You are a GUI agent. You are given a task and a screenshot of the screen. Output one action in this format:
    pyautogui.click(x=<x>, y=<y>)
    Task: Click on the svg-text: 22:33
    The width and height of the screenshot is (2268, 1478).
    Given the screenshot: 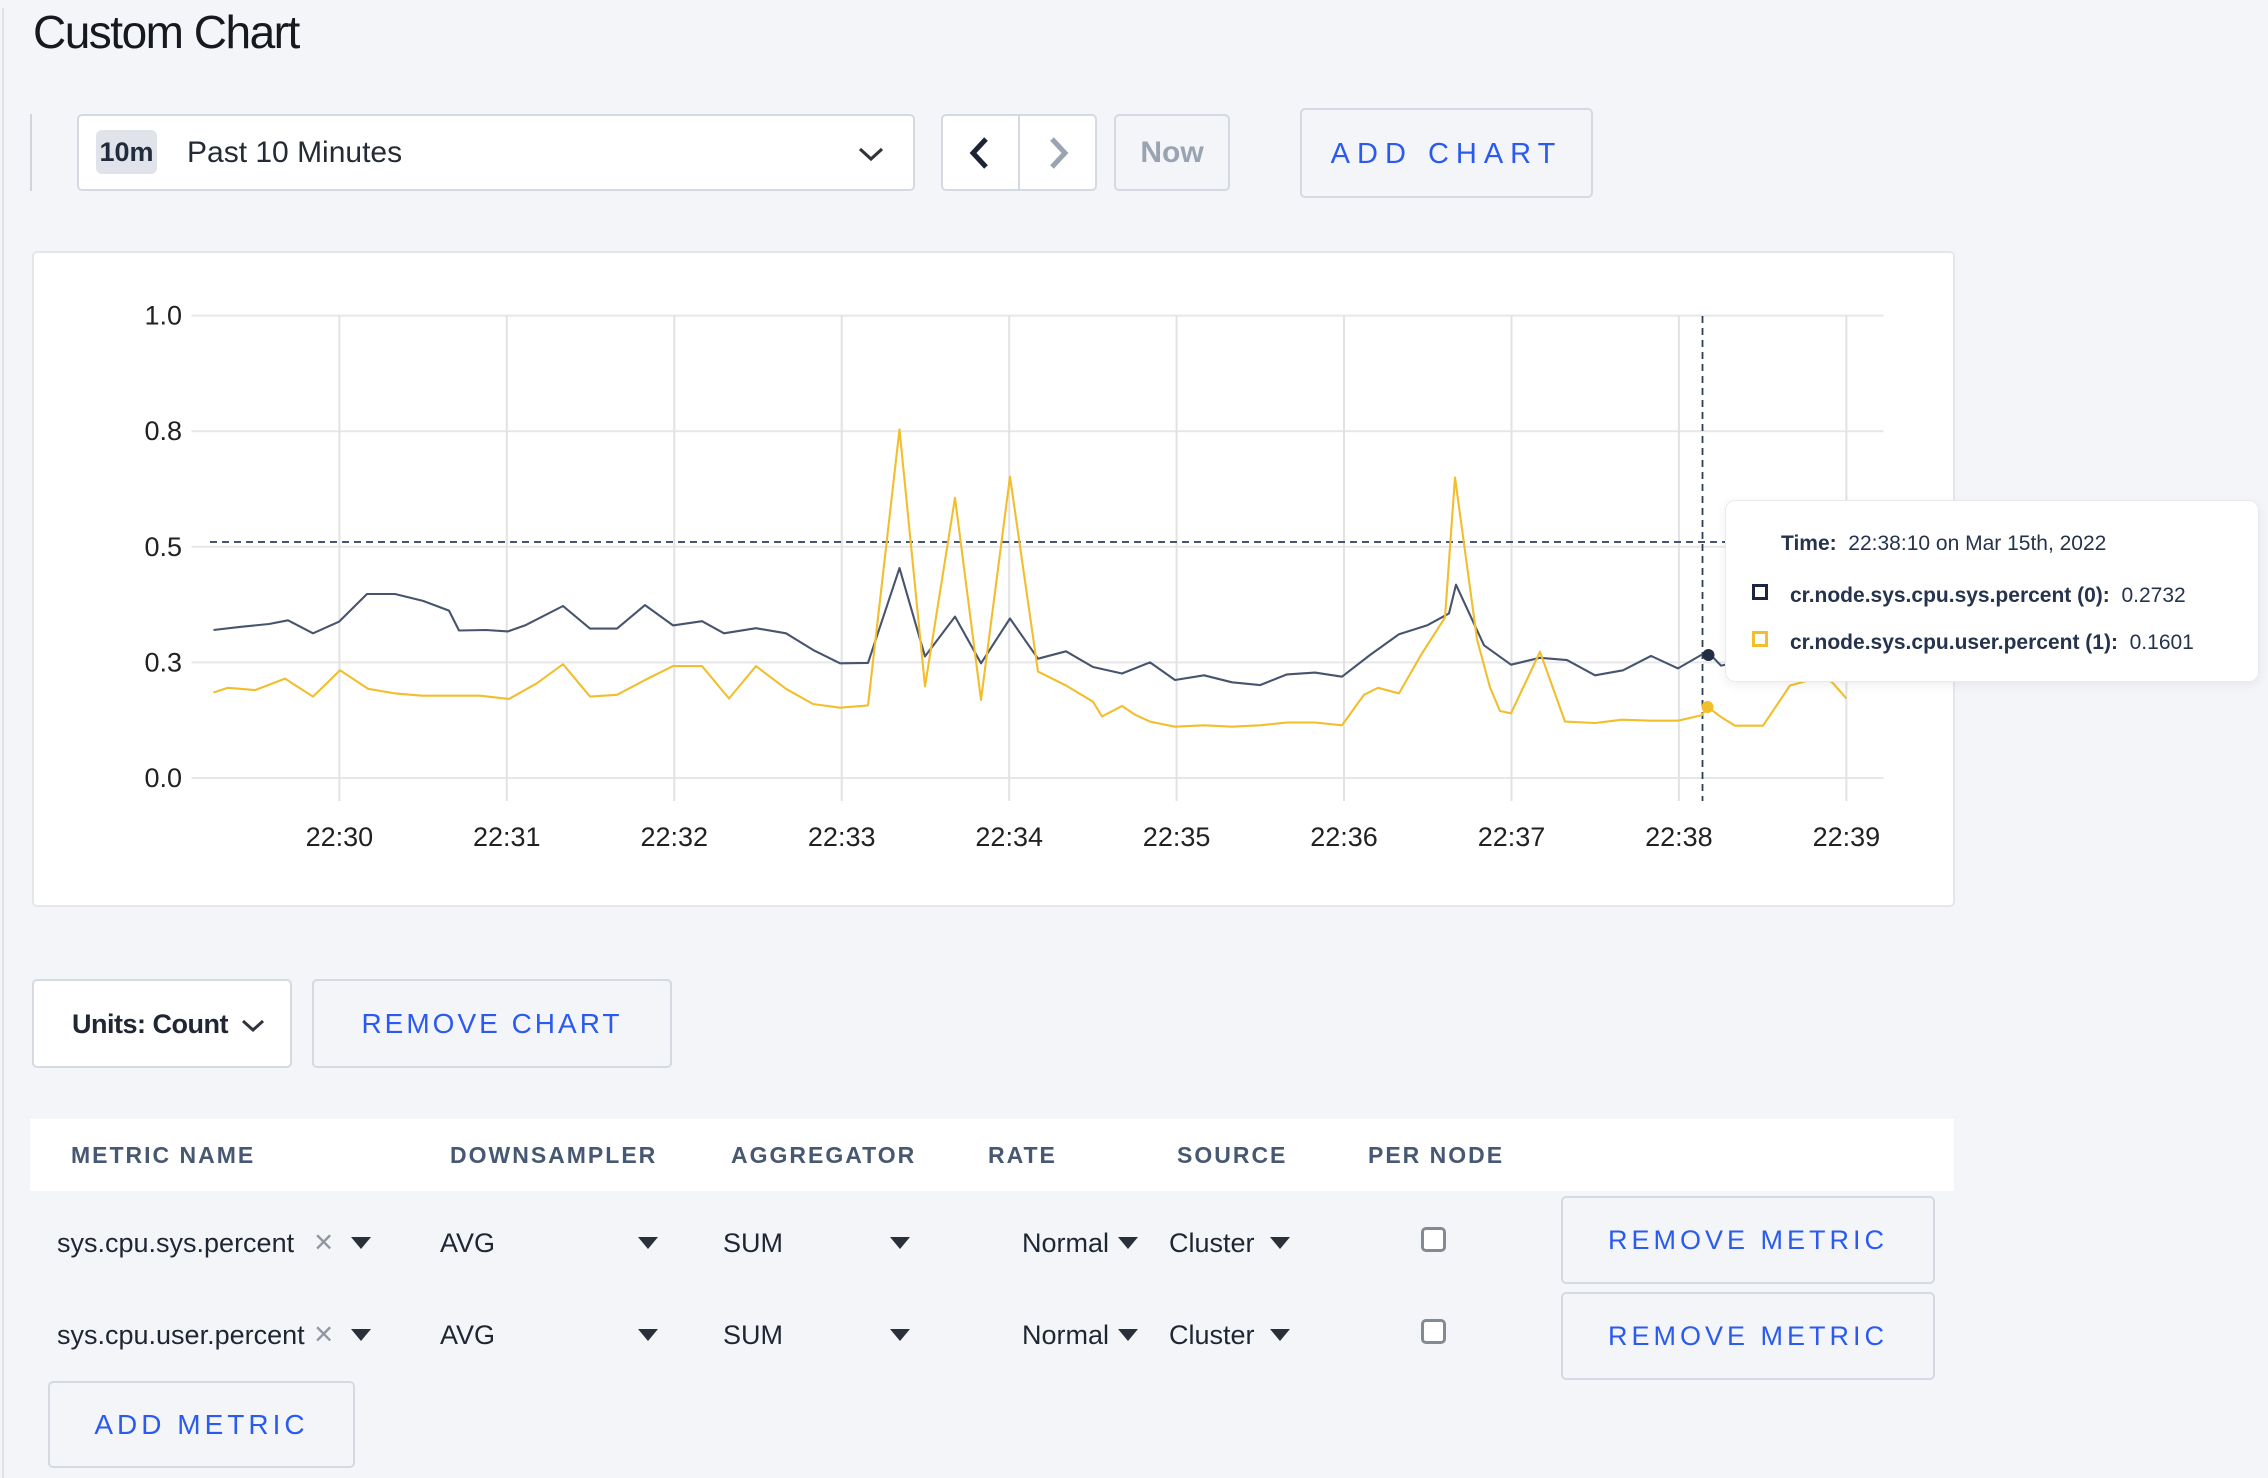 What is the action you would take?
    pyautogui.click(x=842, y=837)
    